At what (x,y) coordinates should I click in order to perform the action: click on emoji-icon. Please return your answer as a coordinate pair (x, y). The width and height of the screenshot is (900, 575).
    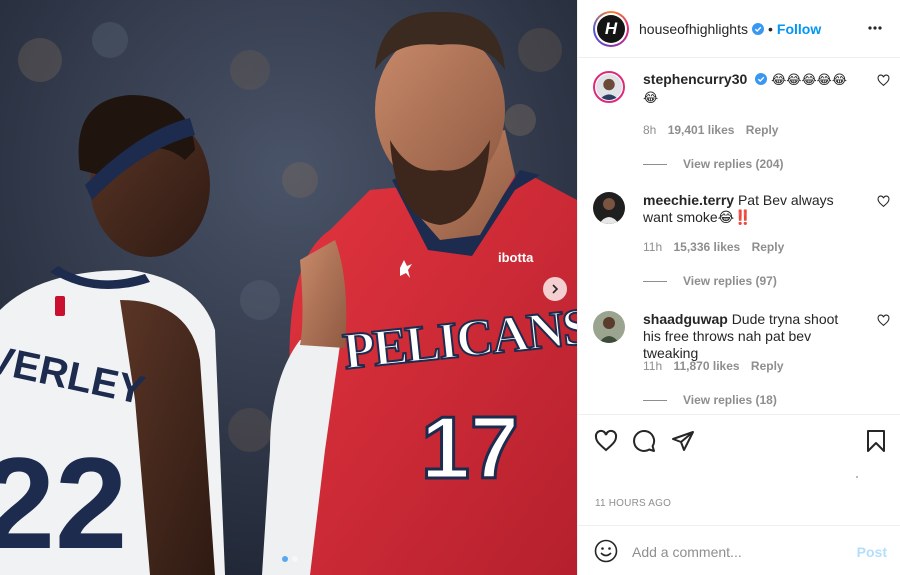
    Looking at the image, I should click on (606, 551).